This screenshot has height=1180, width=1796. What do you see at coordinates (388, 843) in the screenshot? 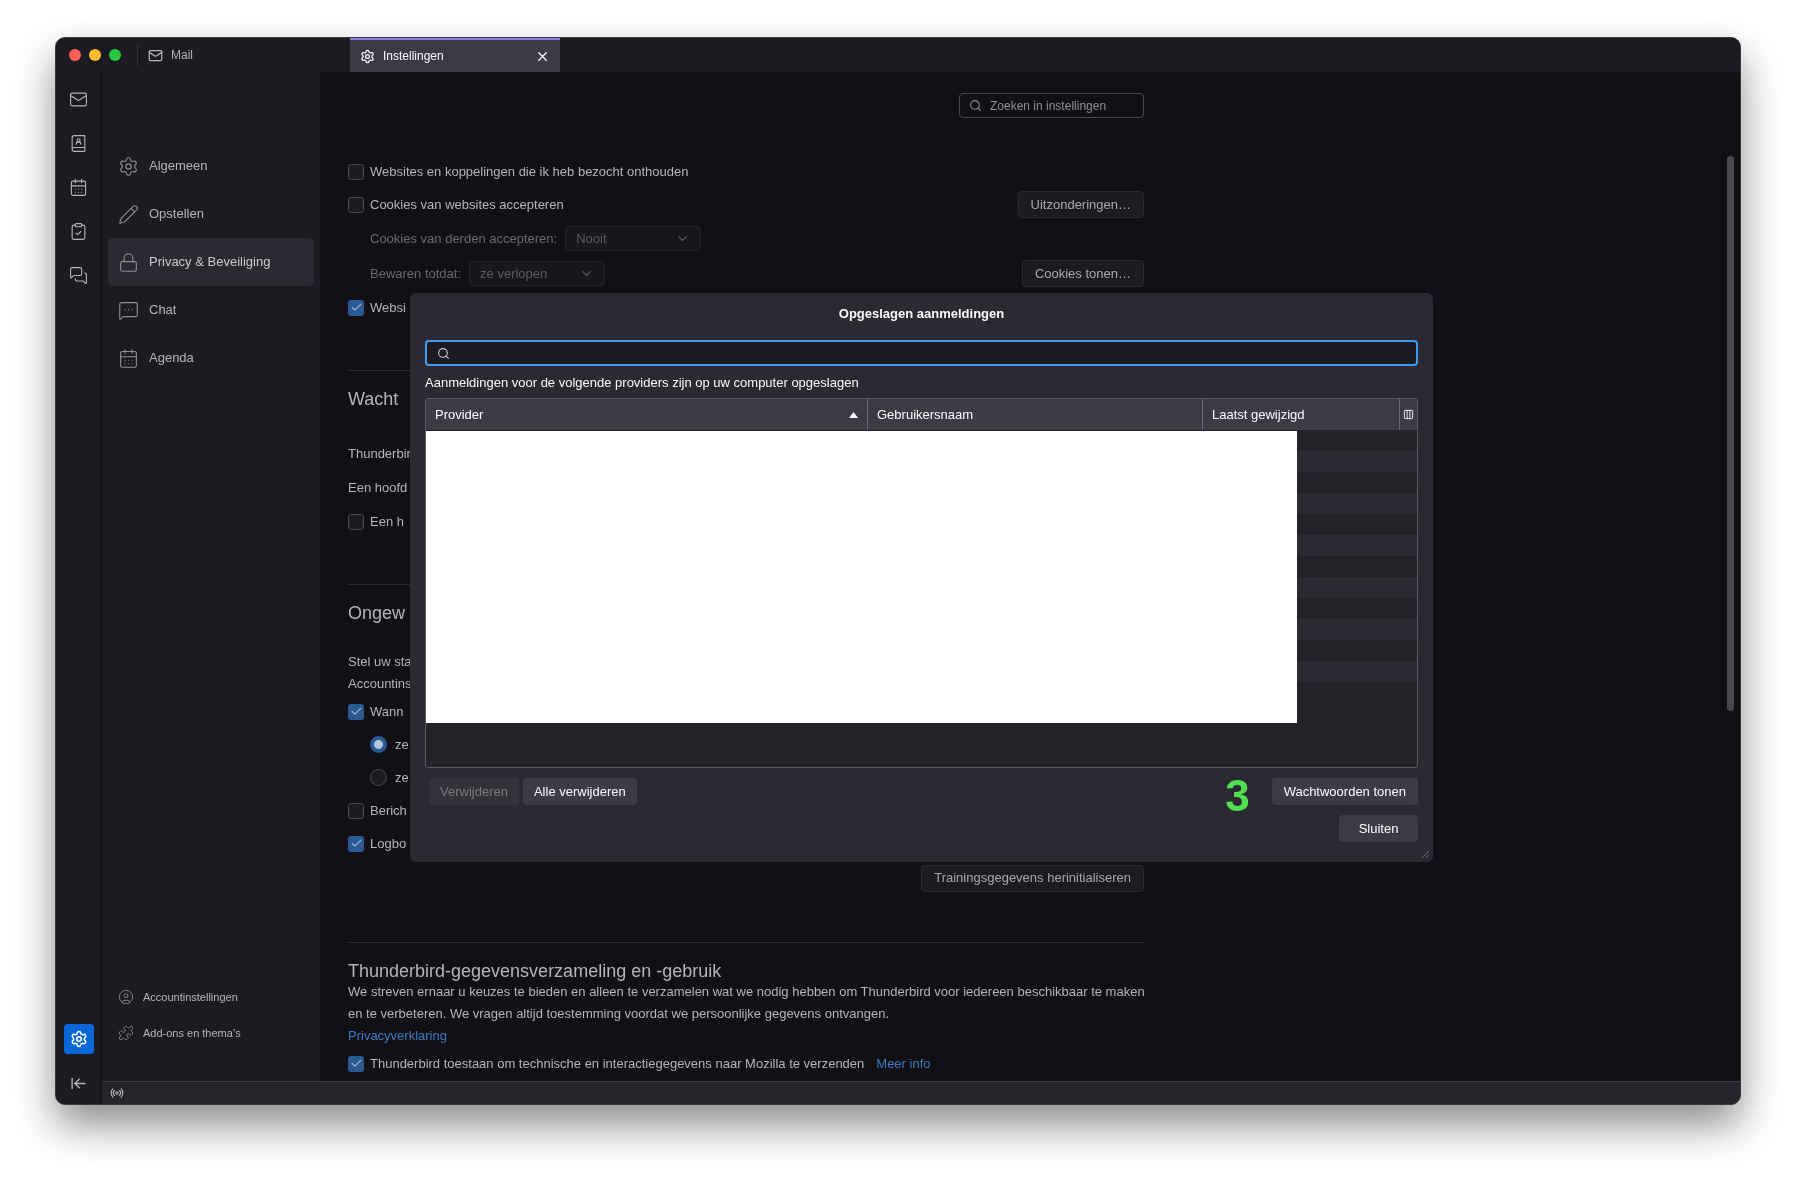
I see `checkbox-label: Logbo` at bounding box center [388, 843].